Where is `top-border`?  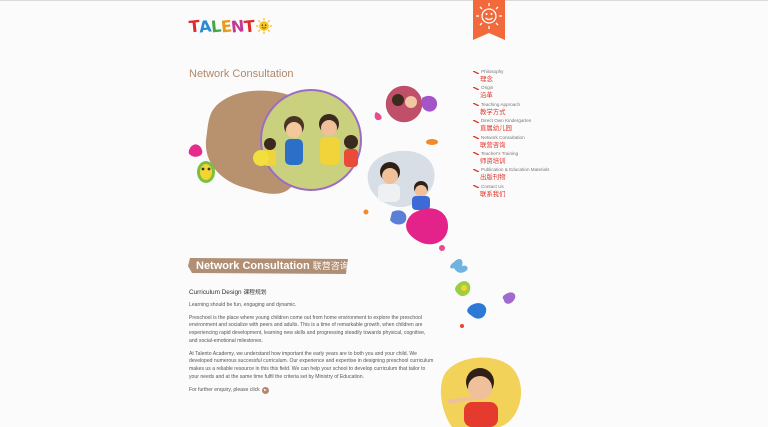
top-border is located at coordinates (384, 0).